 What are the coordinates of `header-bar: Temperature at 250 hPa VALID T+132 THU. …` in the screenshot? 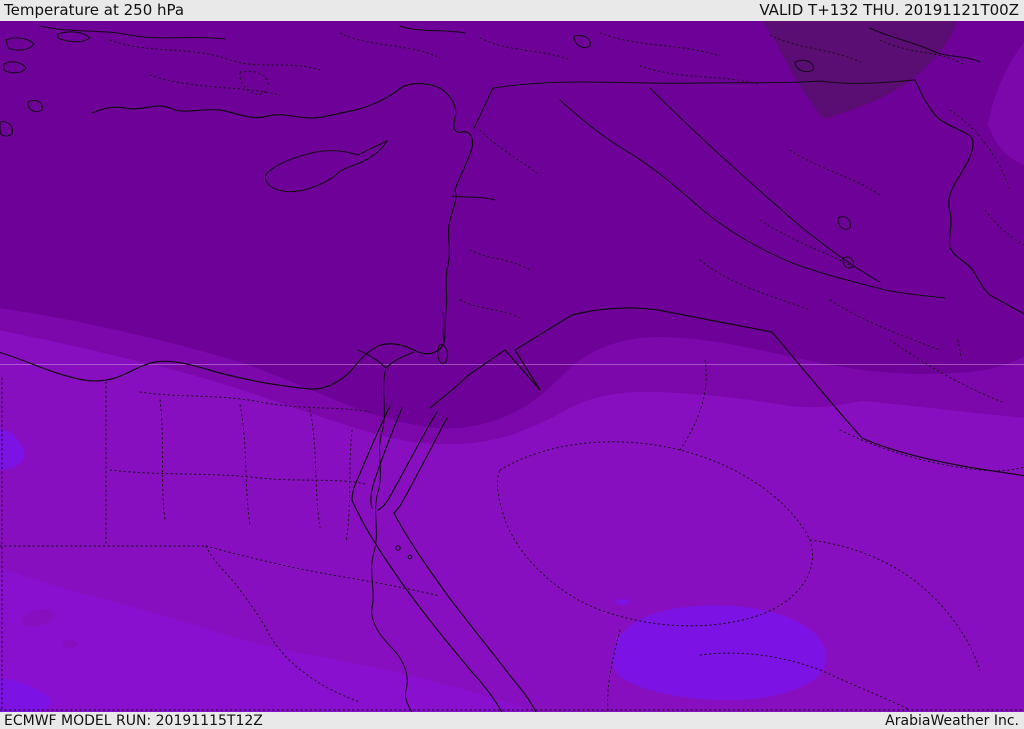 It's located at (512, 10).